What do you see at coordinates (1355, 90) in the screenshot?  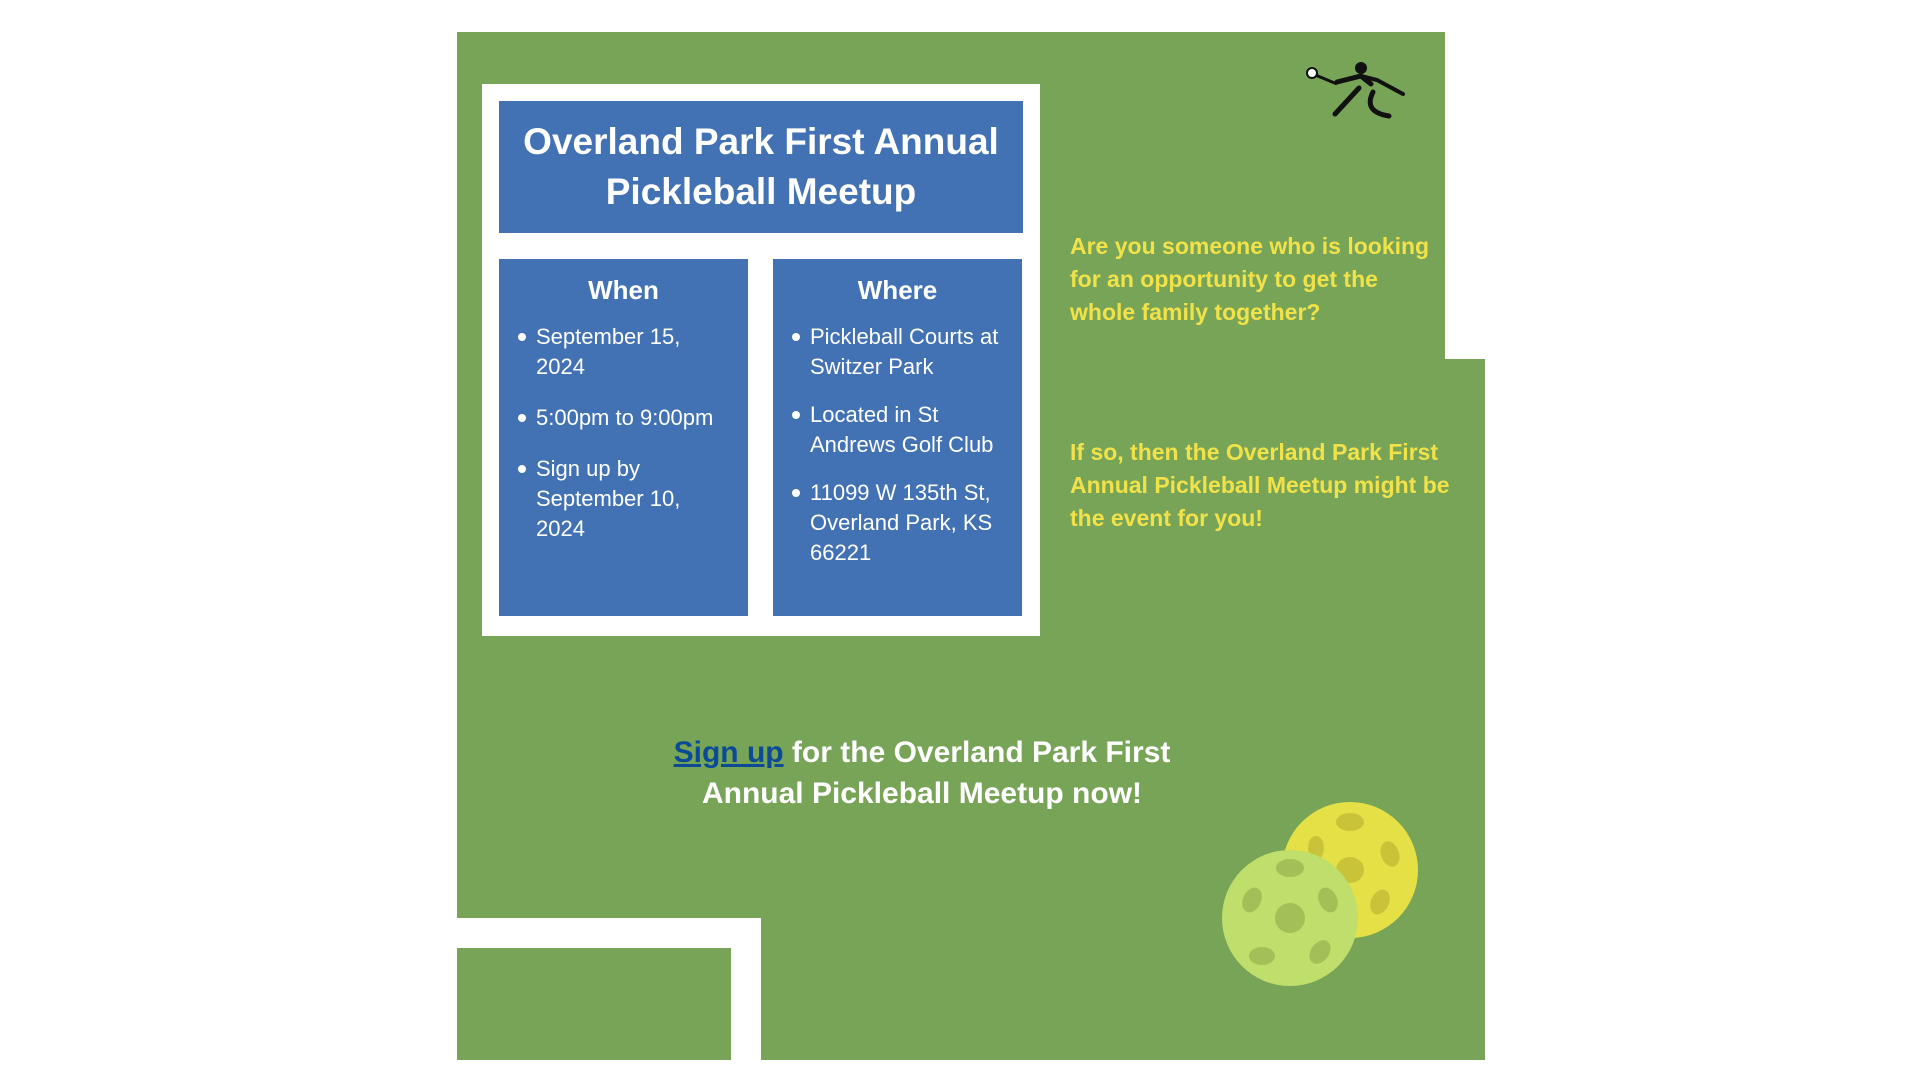 I see `pickleball-player-icon` at bounding box center [1355, 90].